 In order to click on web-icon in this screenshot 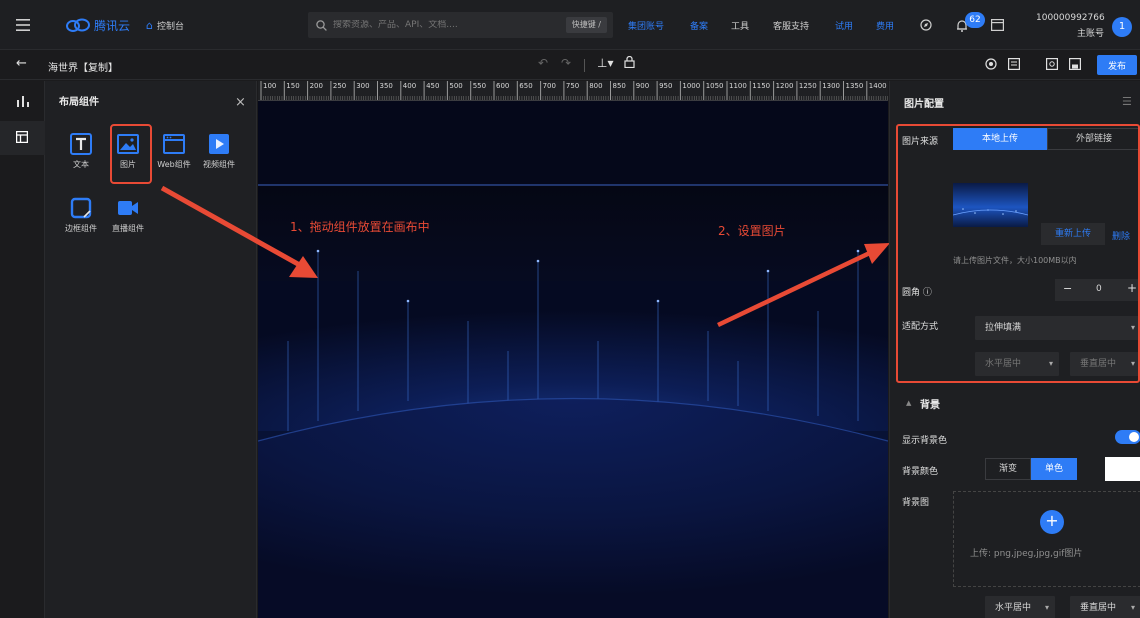, I will do `click(174, 144)`.